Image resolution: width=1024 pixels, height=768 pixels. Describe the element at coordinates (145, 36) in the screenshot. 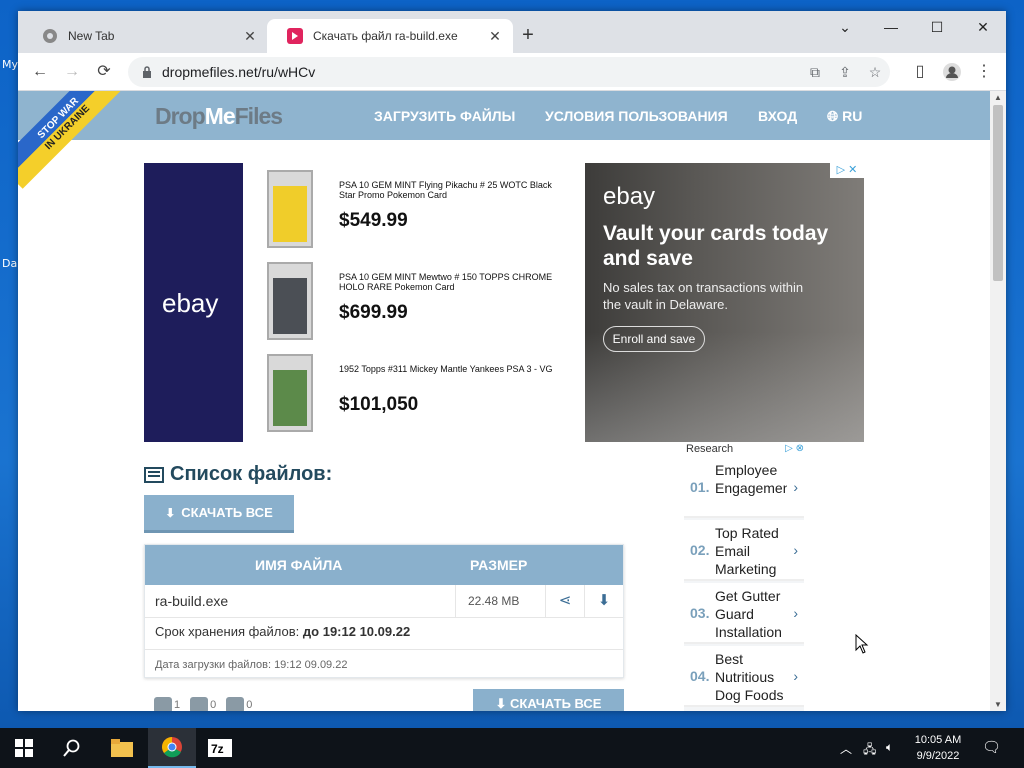

I see `tab-new-tab: New Tab ✕` at that location.